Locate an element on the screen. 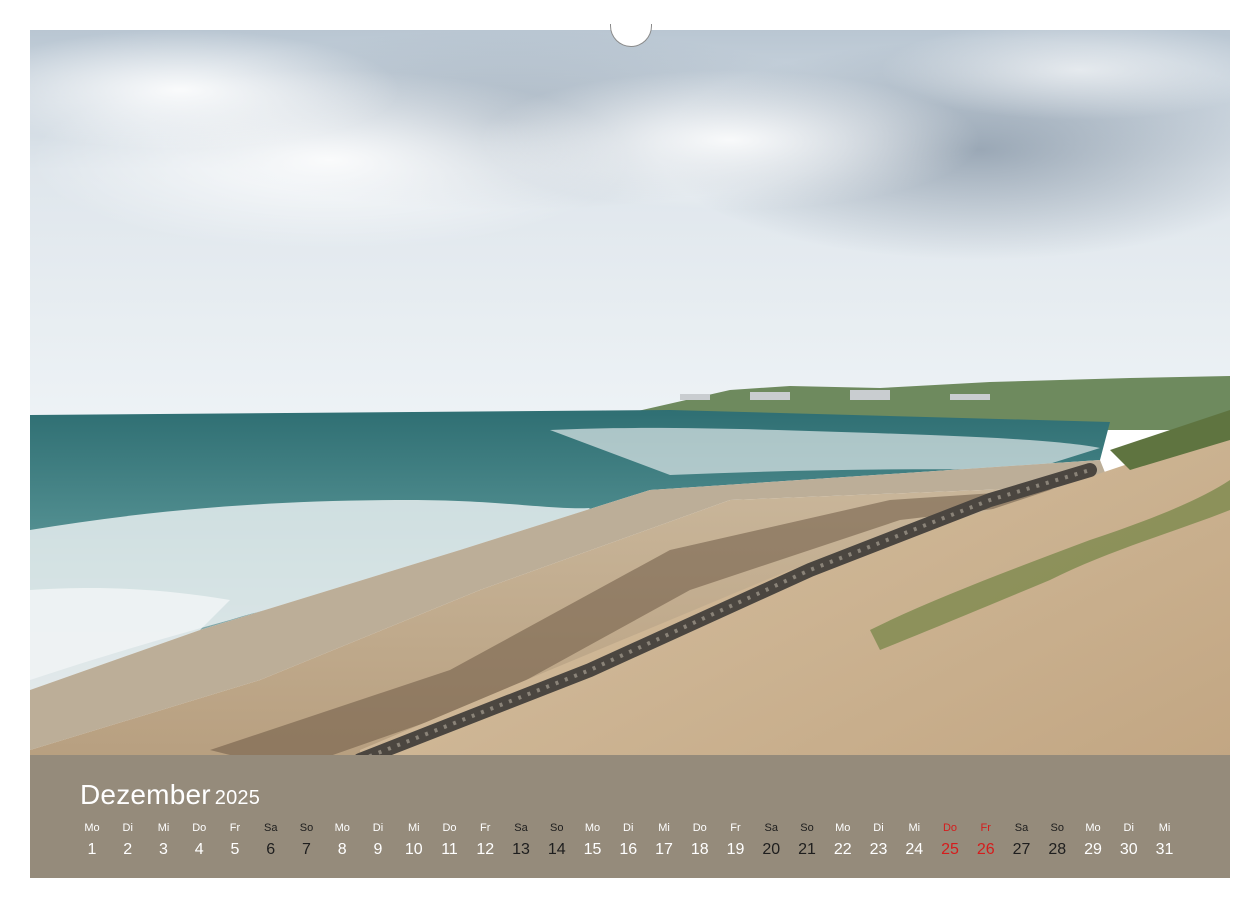 Image resolution: width=1260 pixels, height=908 pixels. day-number: 28 is located at coordinates (1057, 849).